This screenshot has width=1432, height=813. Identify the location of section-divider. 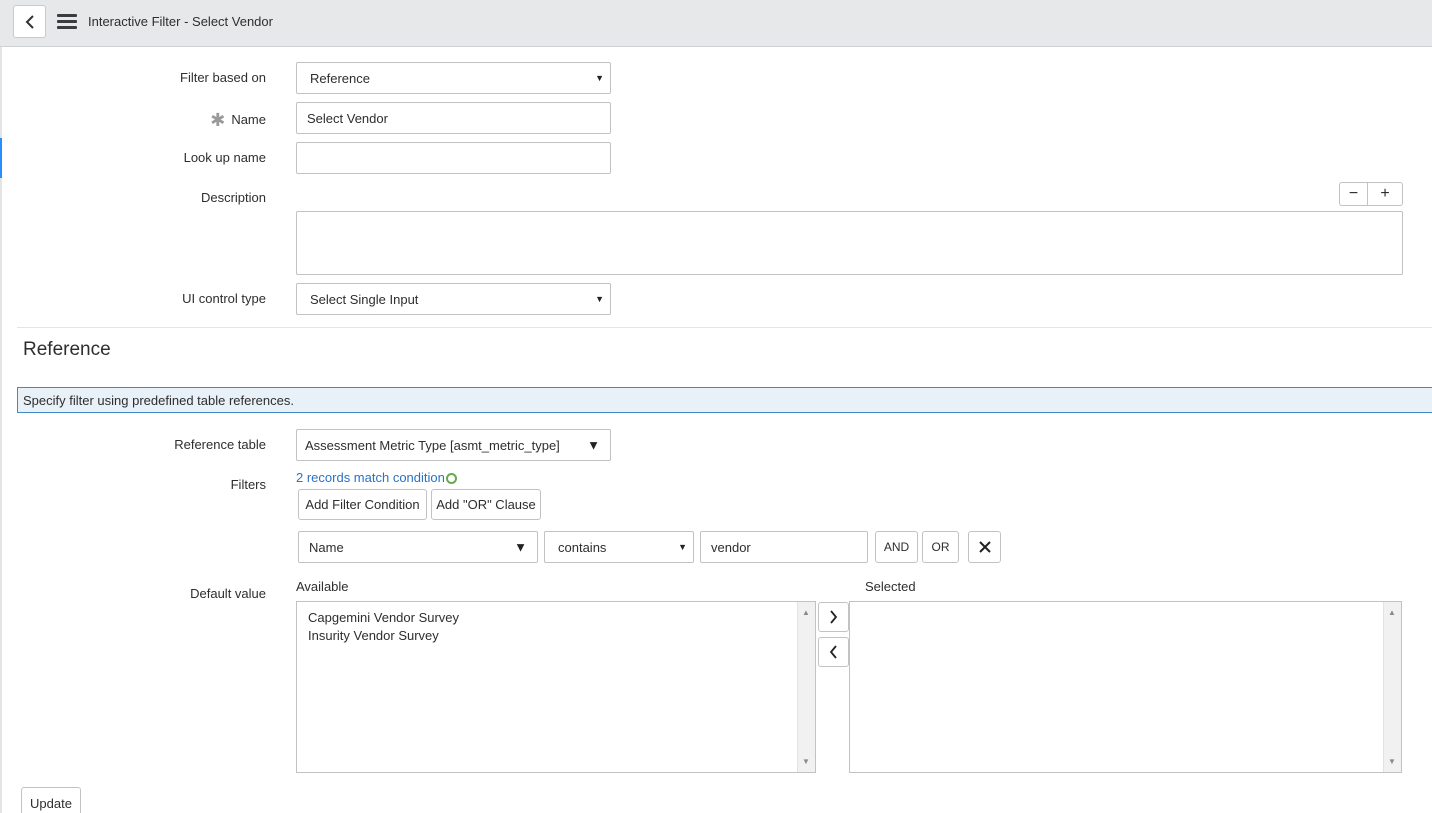
(724, 327).